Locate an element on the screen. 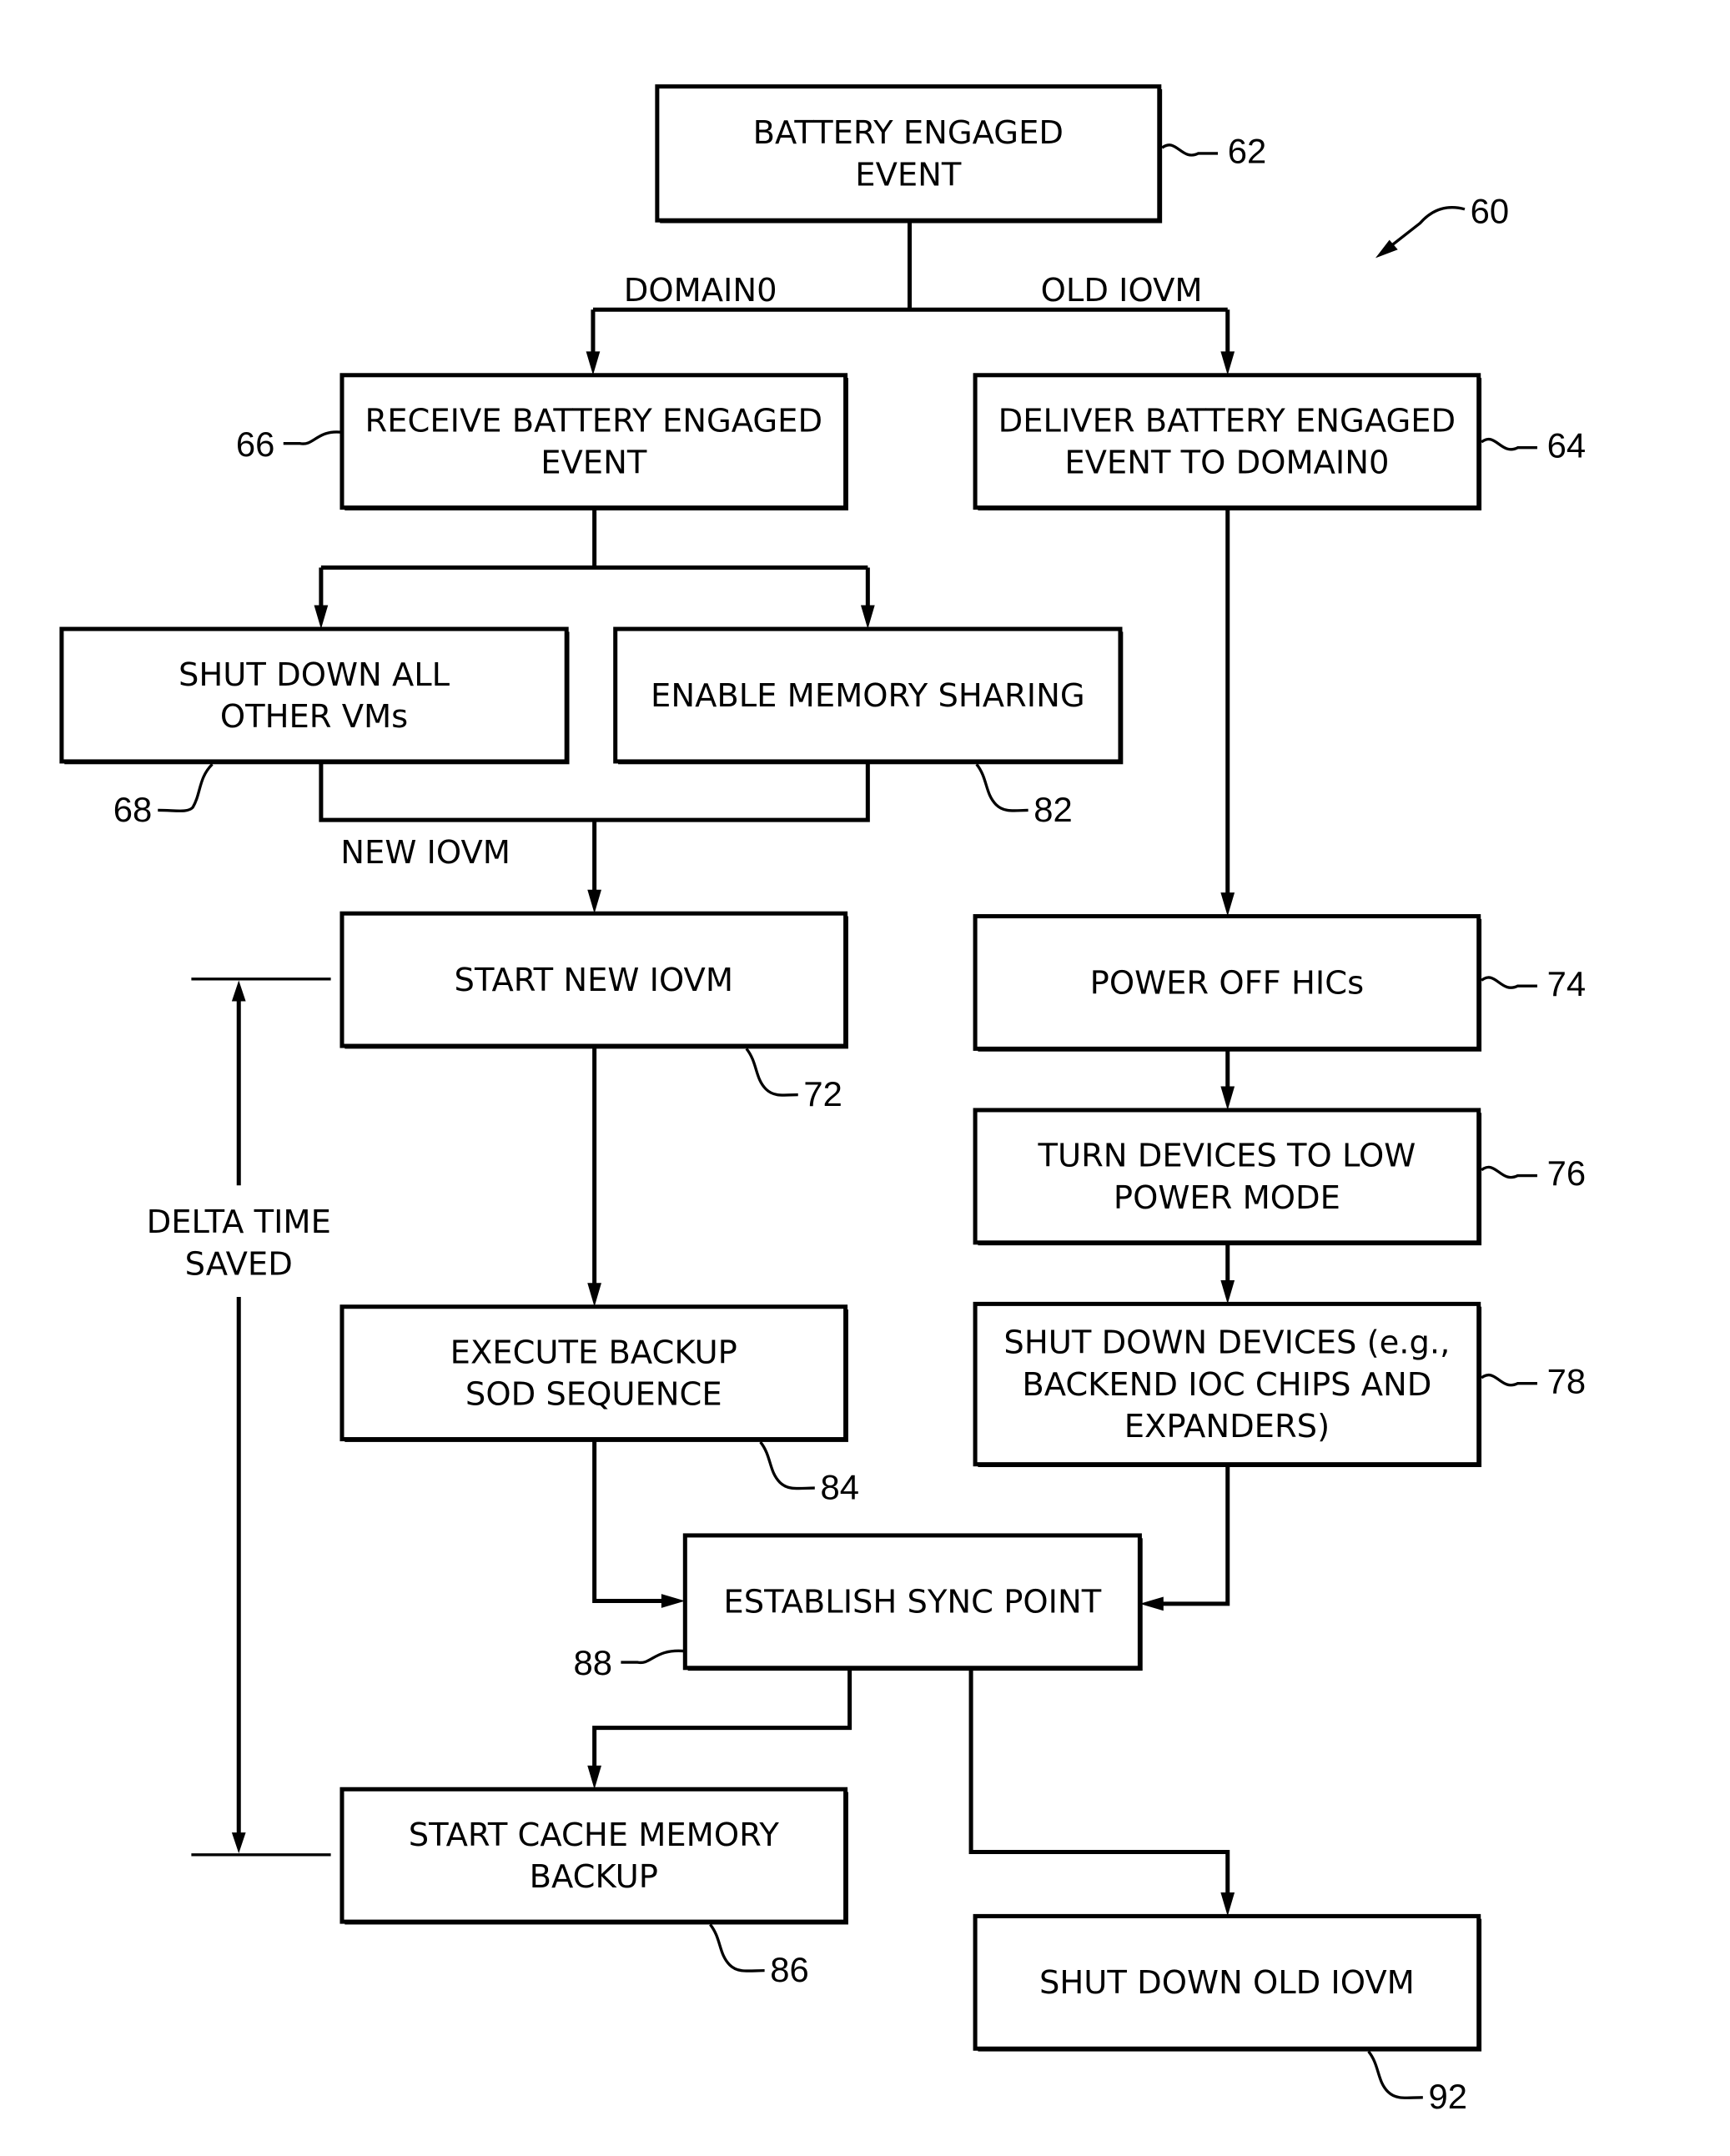 The width and height of the screenshot is (1730, 2156). process-box-92: SHUT DOWN OLD IOVM is located at coordinates (1227, 1983).